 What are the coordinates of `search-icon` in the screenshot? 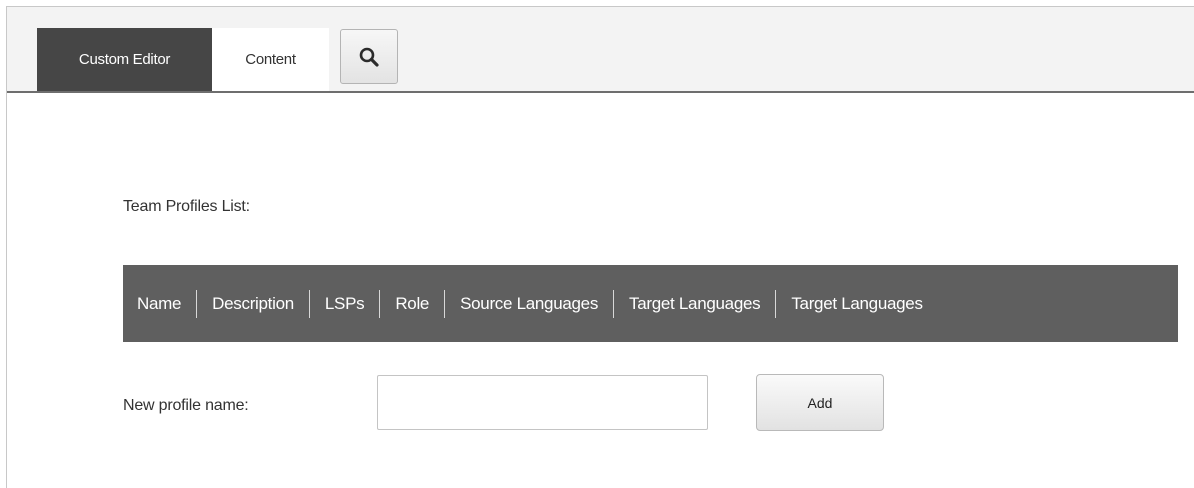 It's located at (369, 57).